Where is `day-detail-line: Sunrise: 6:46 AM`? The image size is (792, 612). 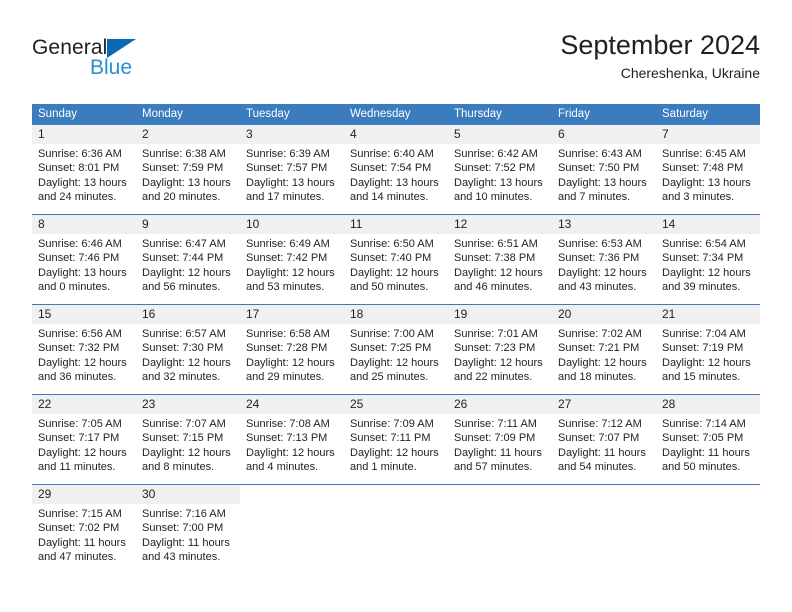 day-detail-line: Sunrise: 6:46 AM is located at coordinates (80, 244).